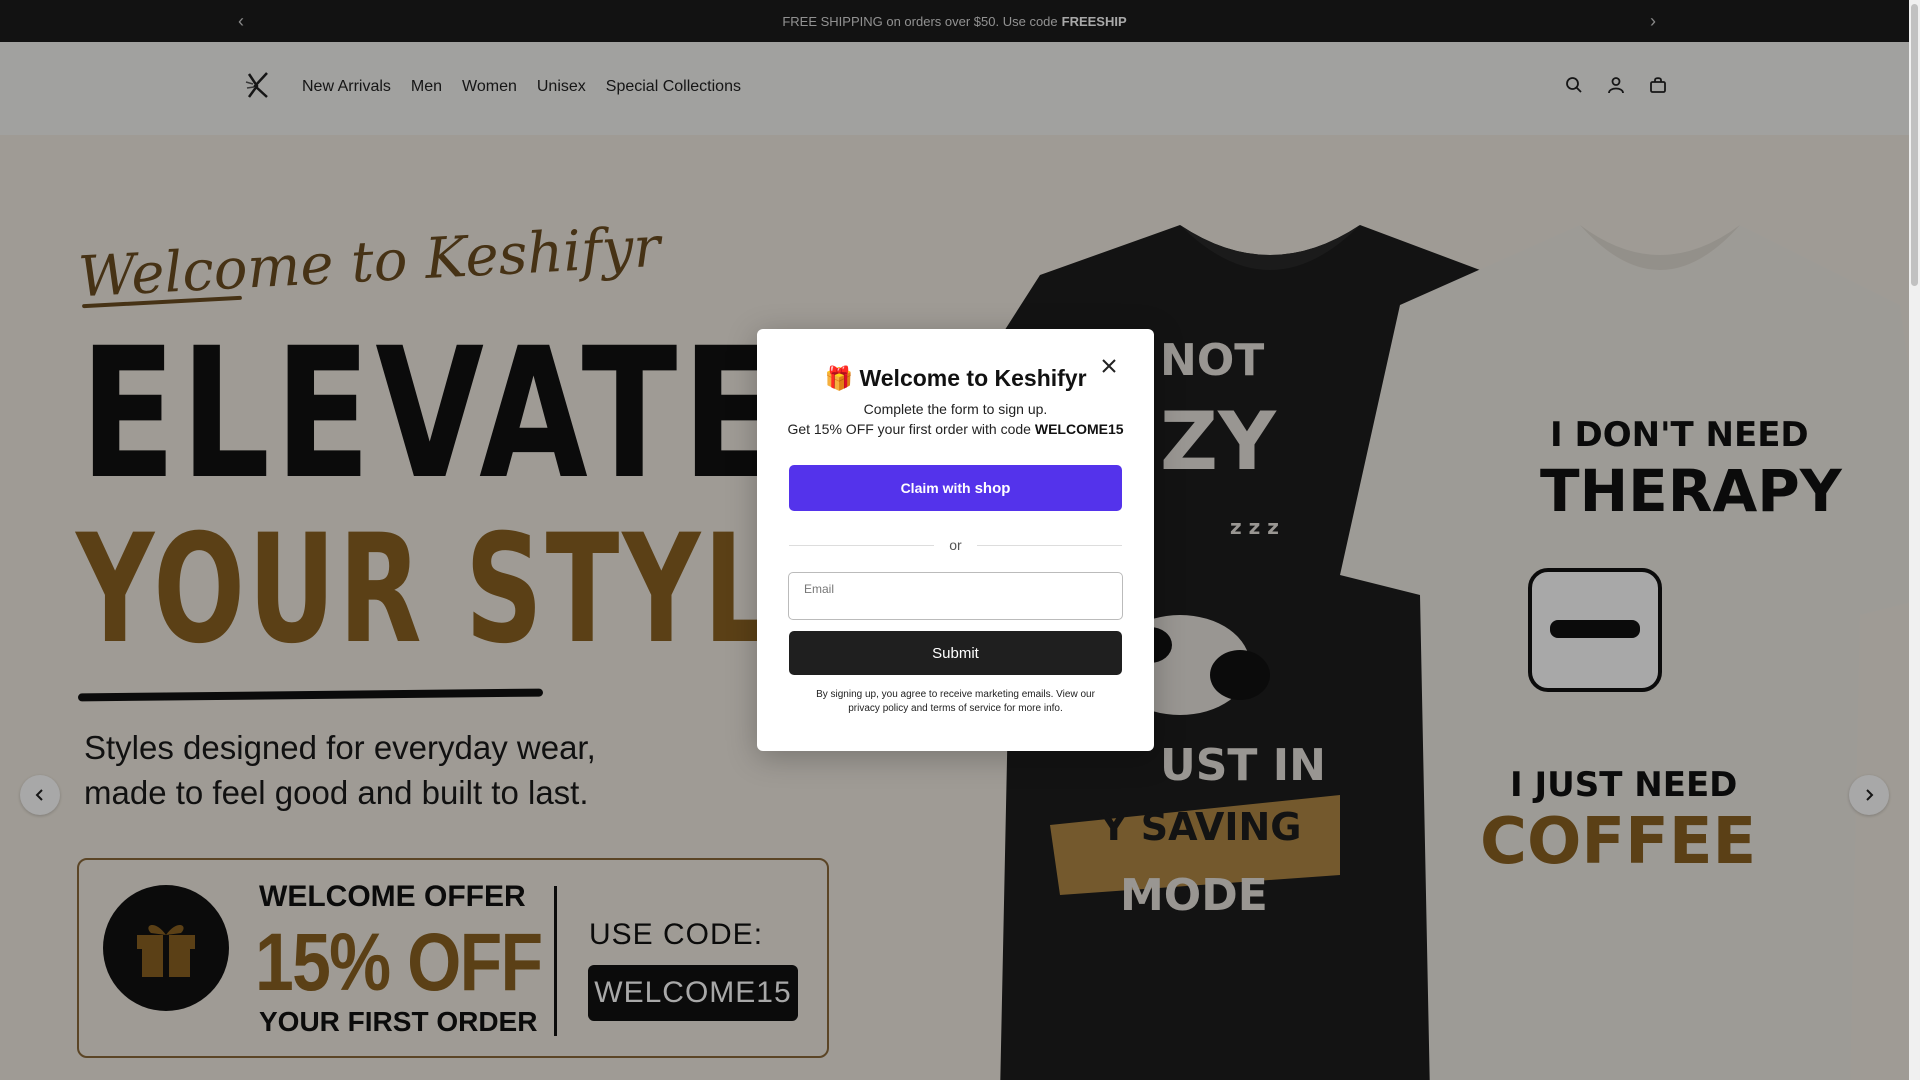 Image resolution: width=1920 pixels, height=1080 pixels. I want to click on submit-button: Submit, so click(955, 653).